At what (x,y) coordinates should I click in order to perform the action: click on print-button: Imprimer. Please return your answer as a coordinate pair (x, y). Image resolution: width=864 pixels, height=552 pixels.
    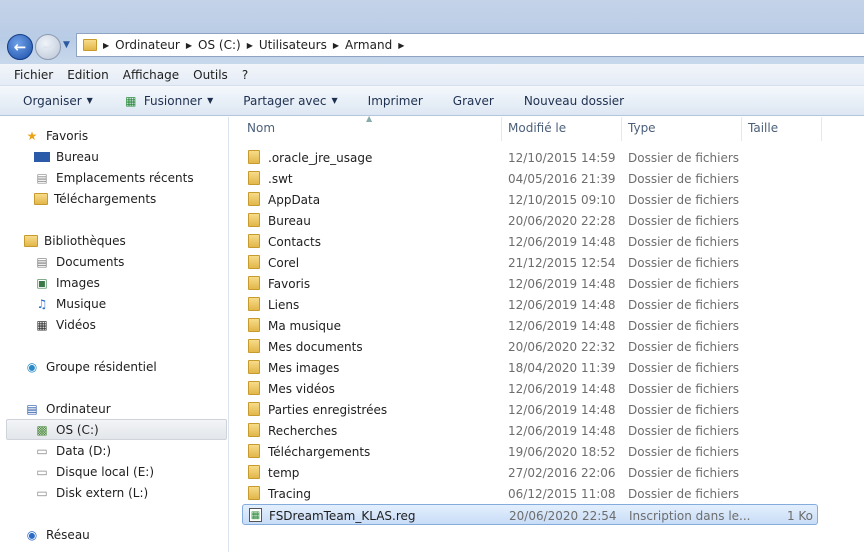
    Looking at the image, I should click on (395, 101).